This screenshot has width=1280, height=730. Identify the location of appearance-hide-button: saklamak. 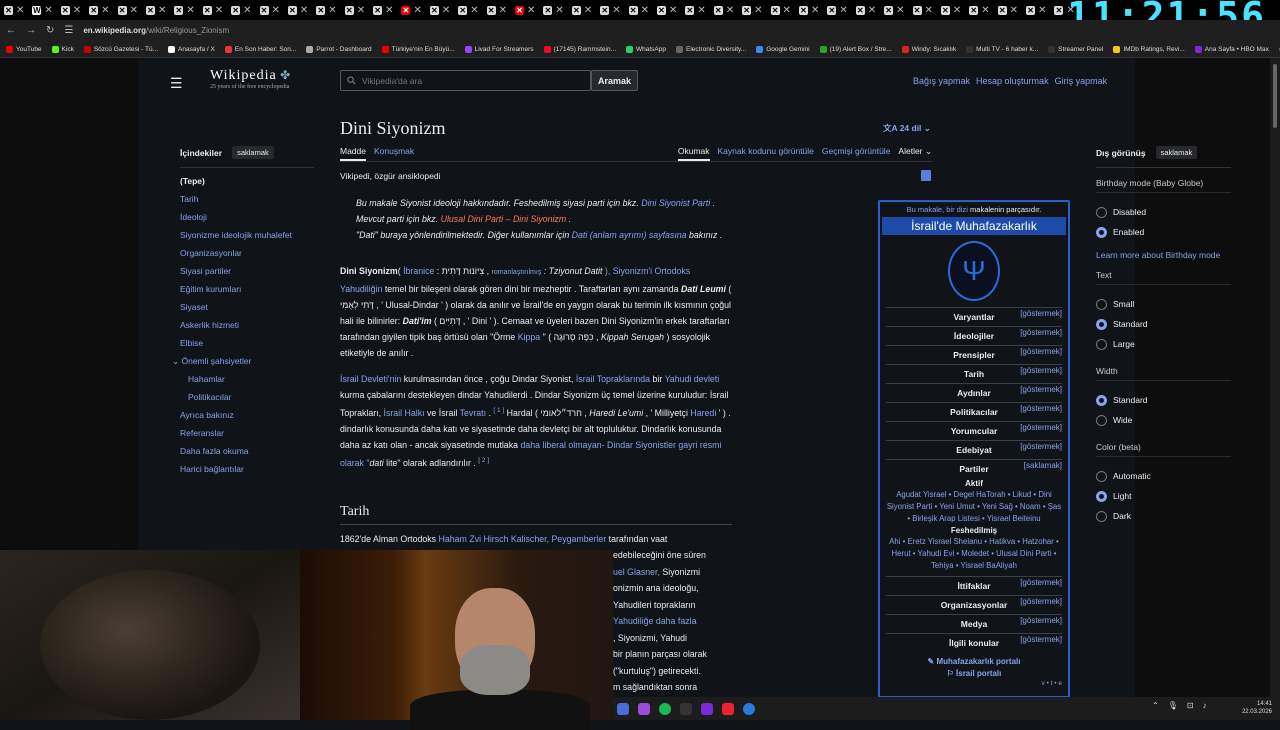
(1176, 152).